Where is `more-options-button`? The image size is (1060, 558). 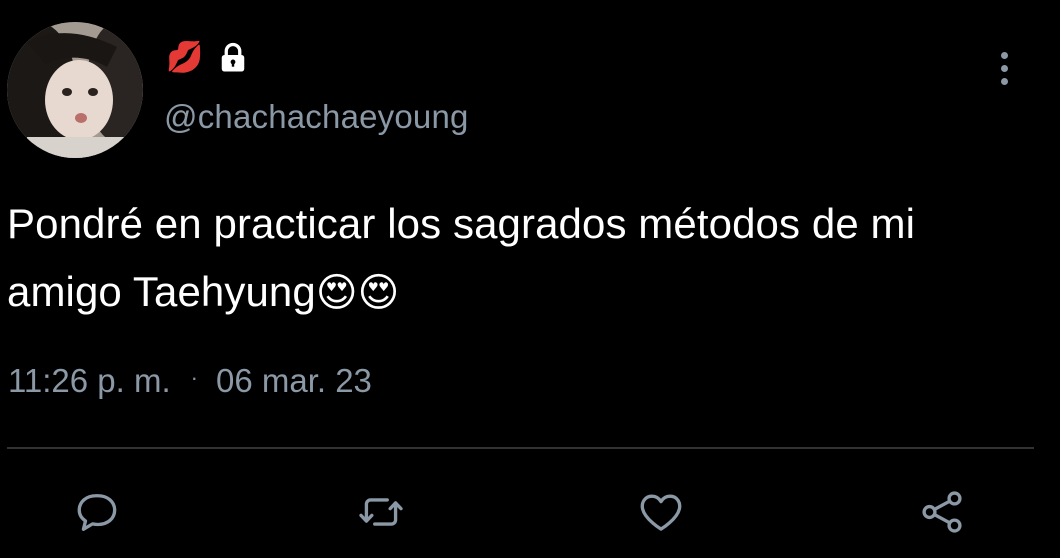
more-options-button is located at coordinates (1004, 68).